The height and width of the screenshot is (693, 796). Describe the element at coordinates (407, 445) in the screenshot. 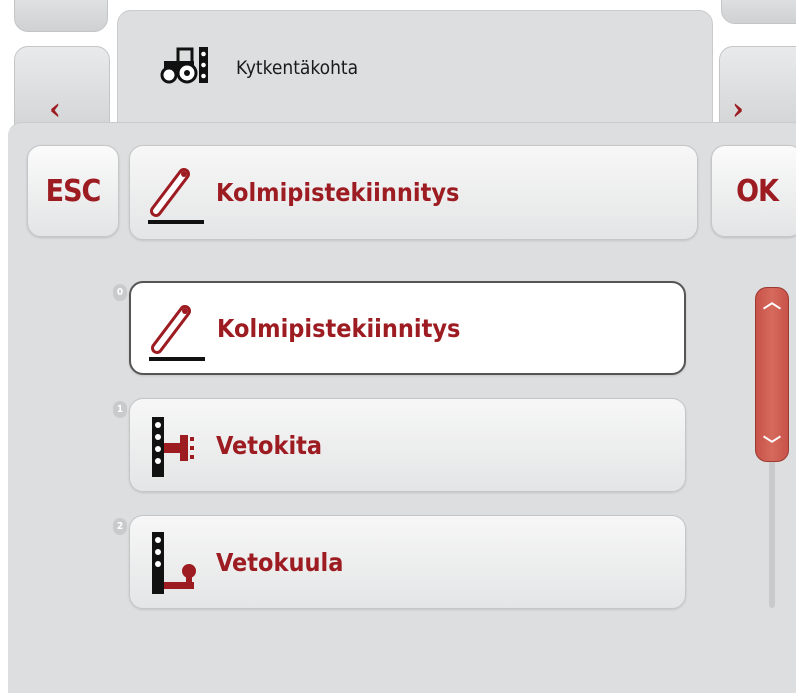

I see `option-drawbar-clevis: Vetokita` at that location.